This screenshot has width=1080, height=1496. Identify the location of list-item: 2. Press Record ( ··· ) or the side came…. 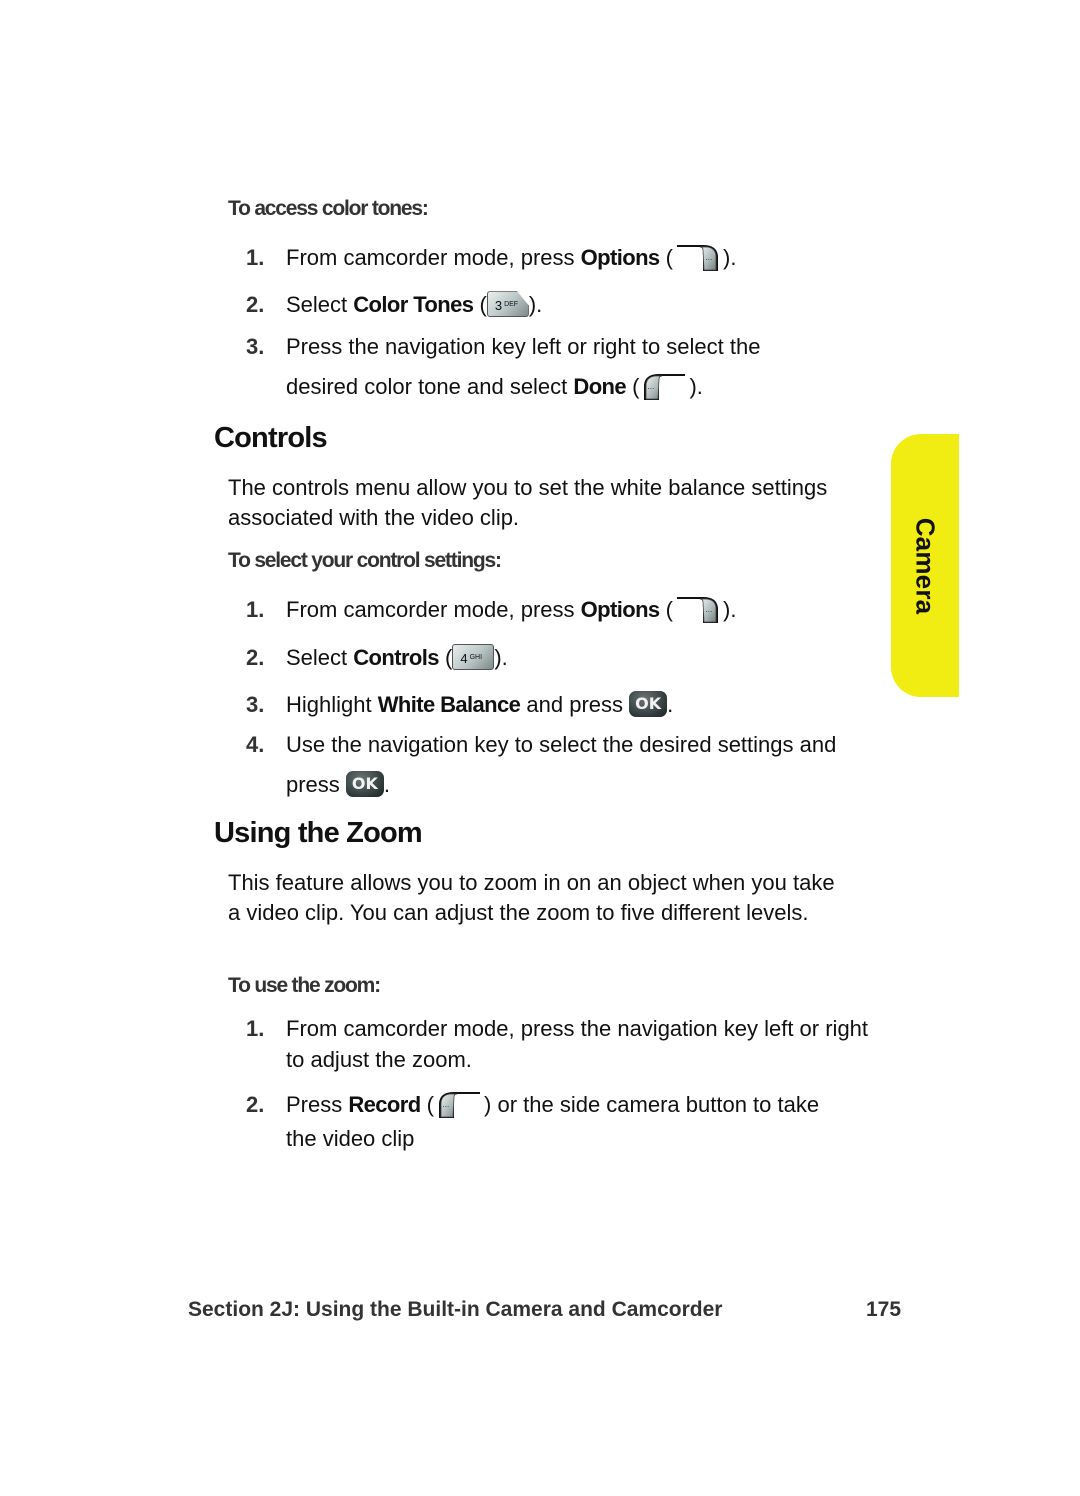
(566, 1122).